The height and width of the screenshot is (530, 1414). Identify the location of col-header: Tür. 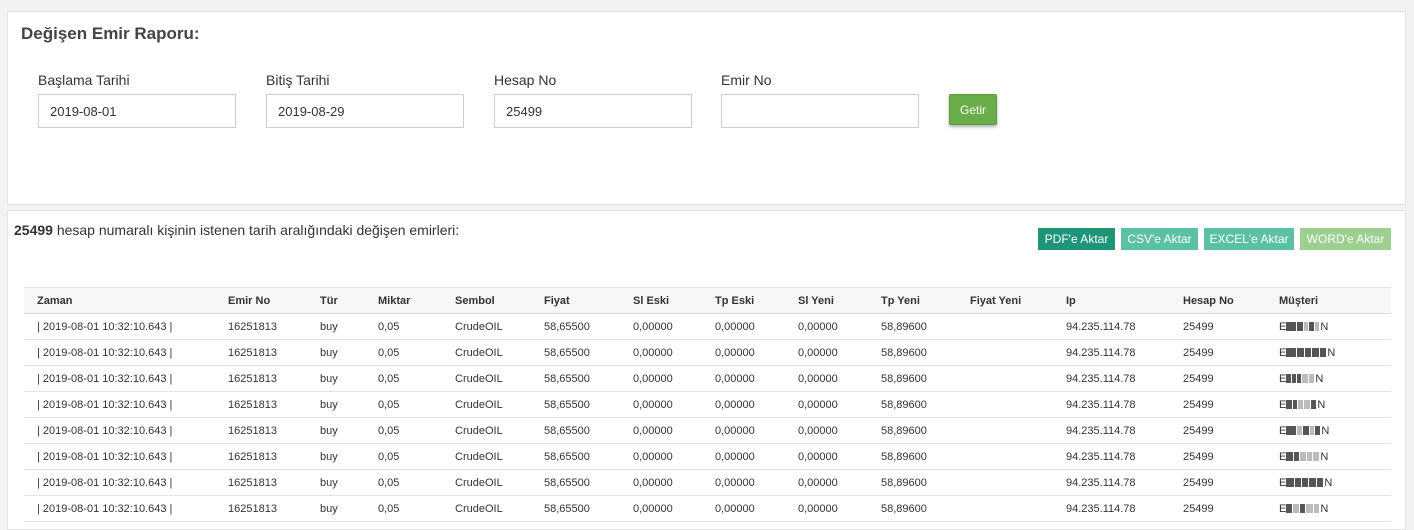
(336, 300).